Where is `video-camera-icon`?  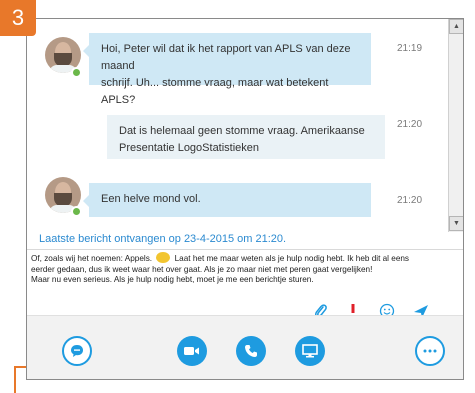 video-camera-icon is located at coordinates (191, 351).